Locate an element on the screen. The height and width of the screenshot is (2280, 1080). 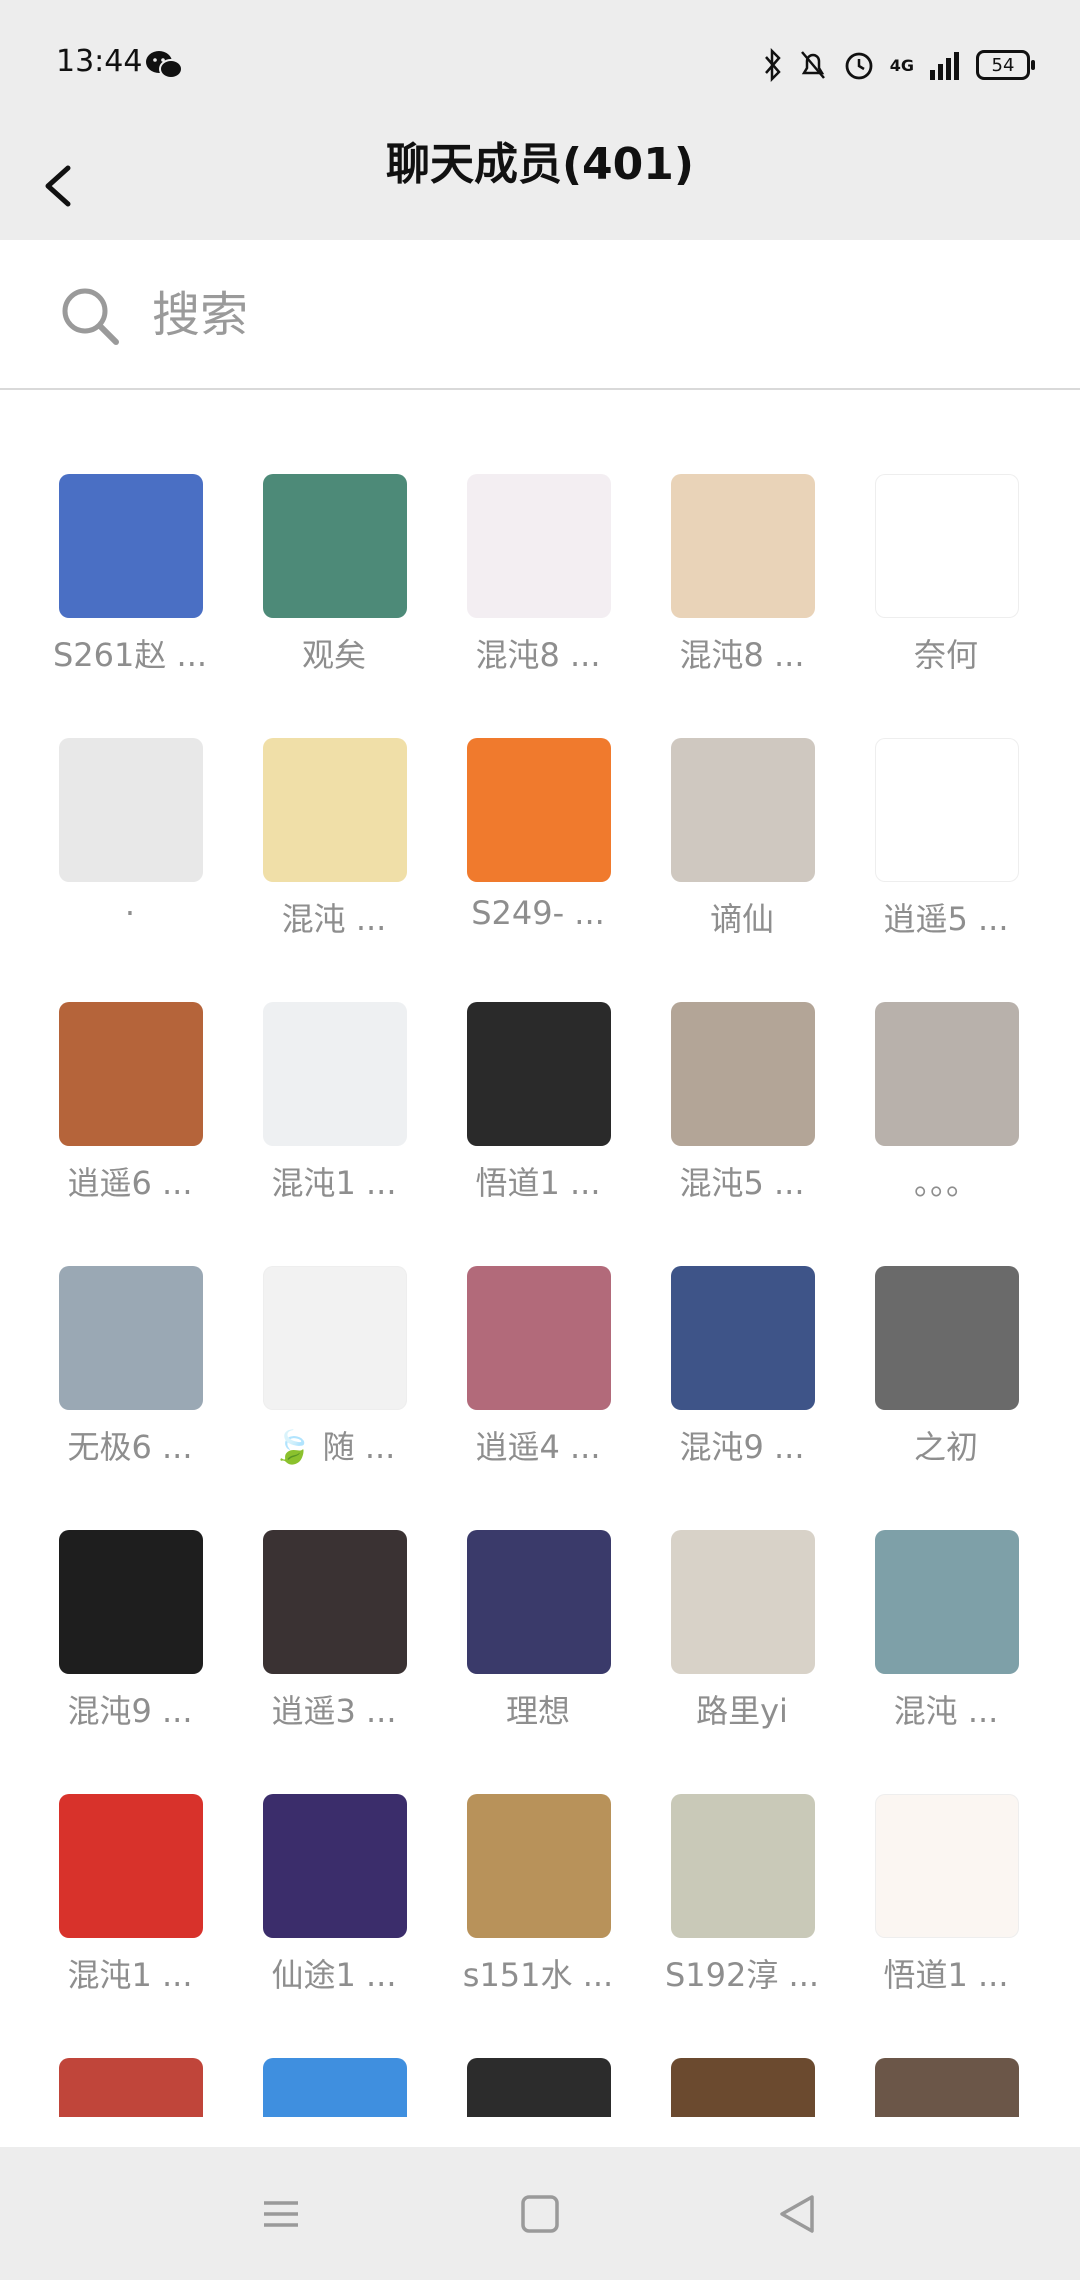
member-item: 路里yi is located at coordinates (742, 1613).